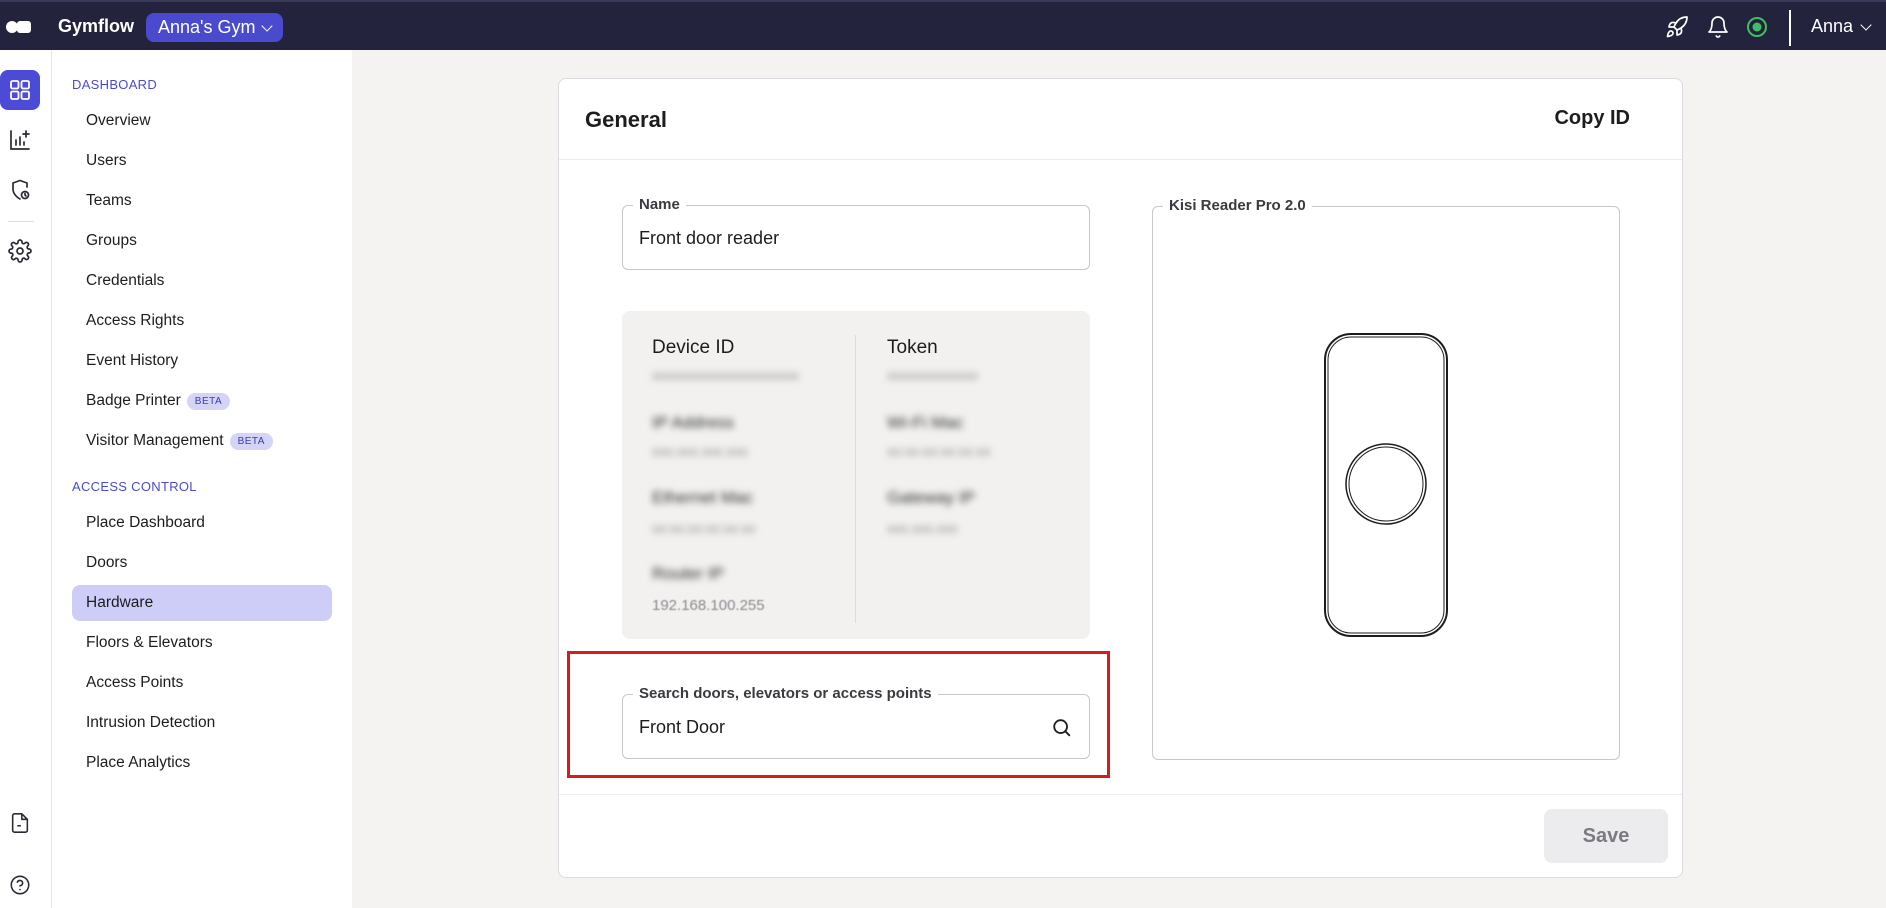 Image resolution: width=1886 pixels, height=908 pixels. I want to click on info-divider, so click(855, 479).